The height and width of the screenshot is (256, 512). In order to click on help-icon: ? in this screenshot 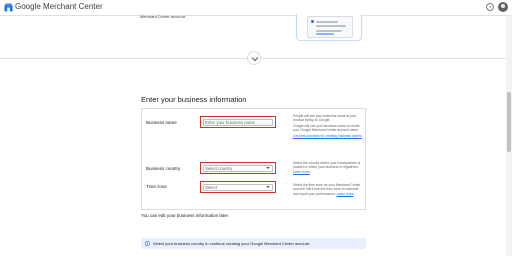, I will do `click(490, 7)`.